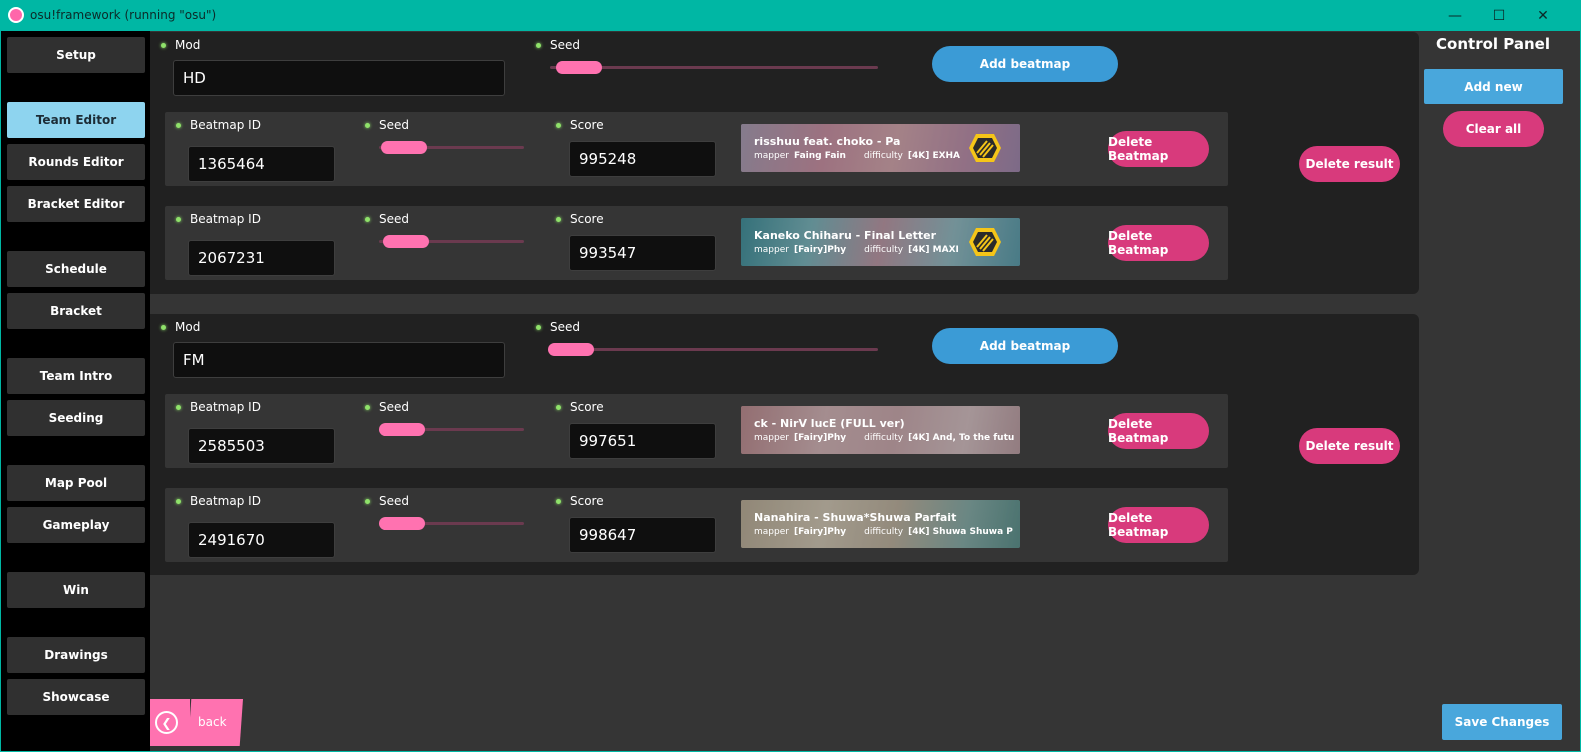  Describe the element at coordinates (76, 311) in the screenshot. I see `sidebar-item-bracket: Bracket` at that location.